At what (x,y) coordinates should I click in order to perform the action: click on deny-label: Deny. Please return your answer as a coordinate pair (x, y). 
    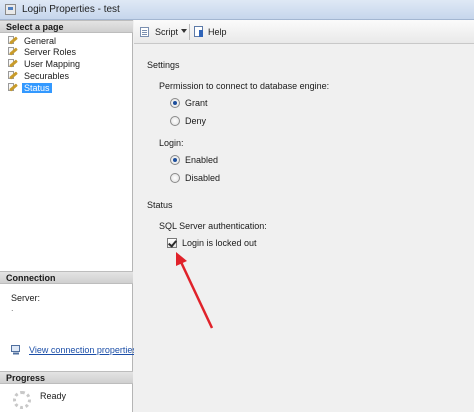
    Looking at the image, I should click on (196, 120).